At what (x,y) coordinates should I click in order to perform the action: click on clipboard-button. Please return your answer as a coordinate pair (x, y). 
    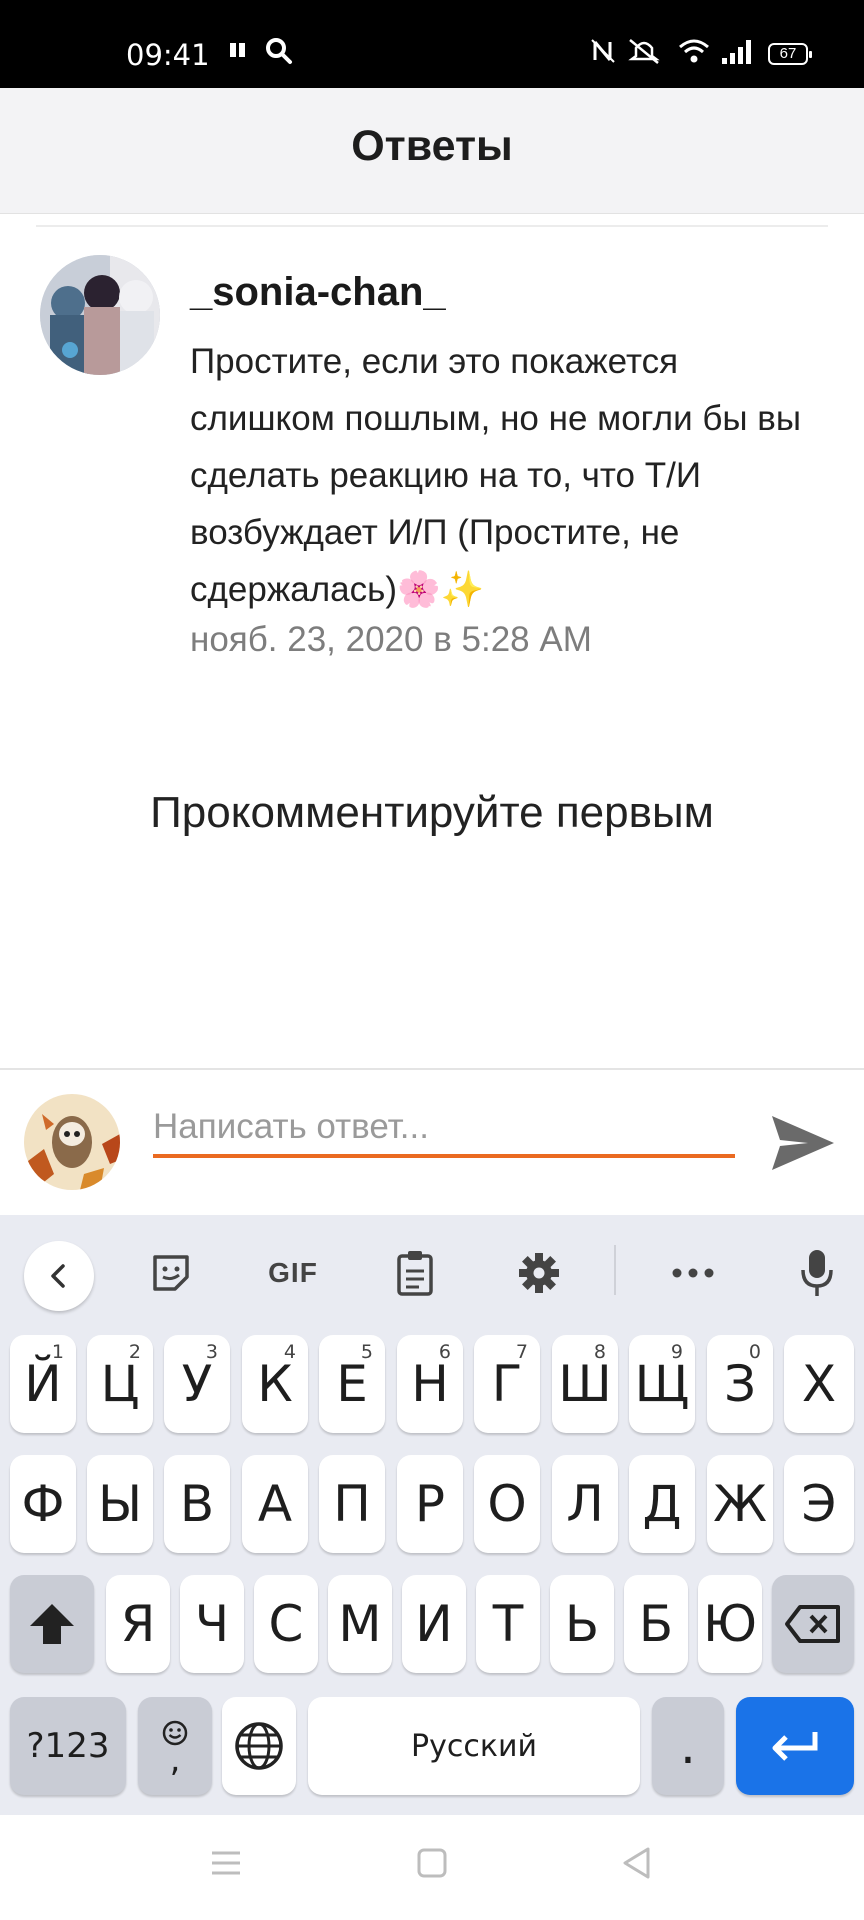
    Looking at the image, I should click on (415, 1273).